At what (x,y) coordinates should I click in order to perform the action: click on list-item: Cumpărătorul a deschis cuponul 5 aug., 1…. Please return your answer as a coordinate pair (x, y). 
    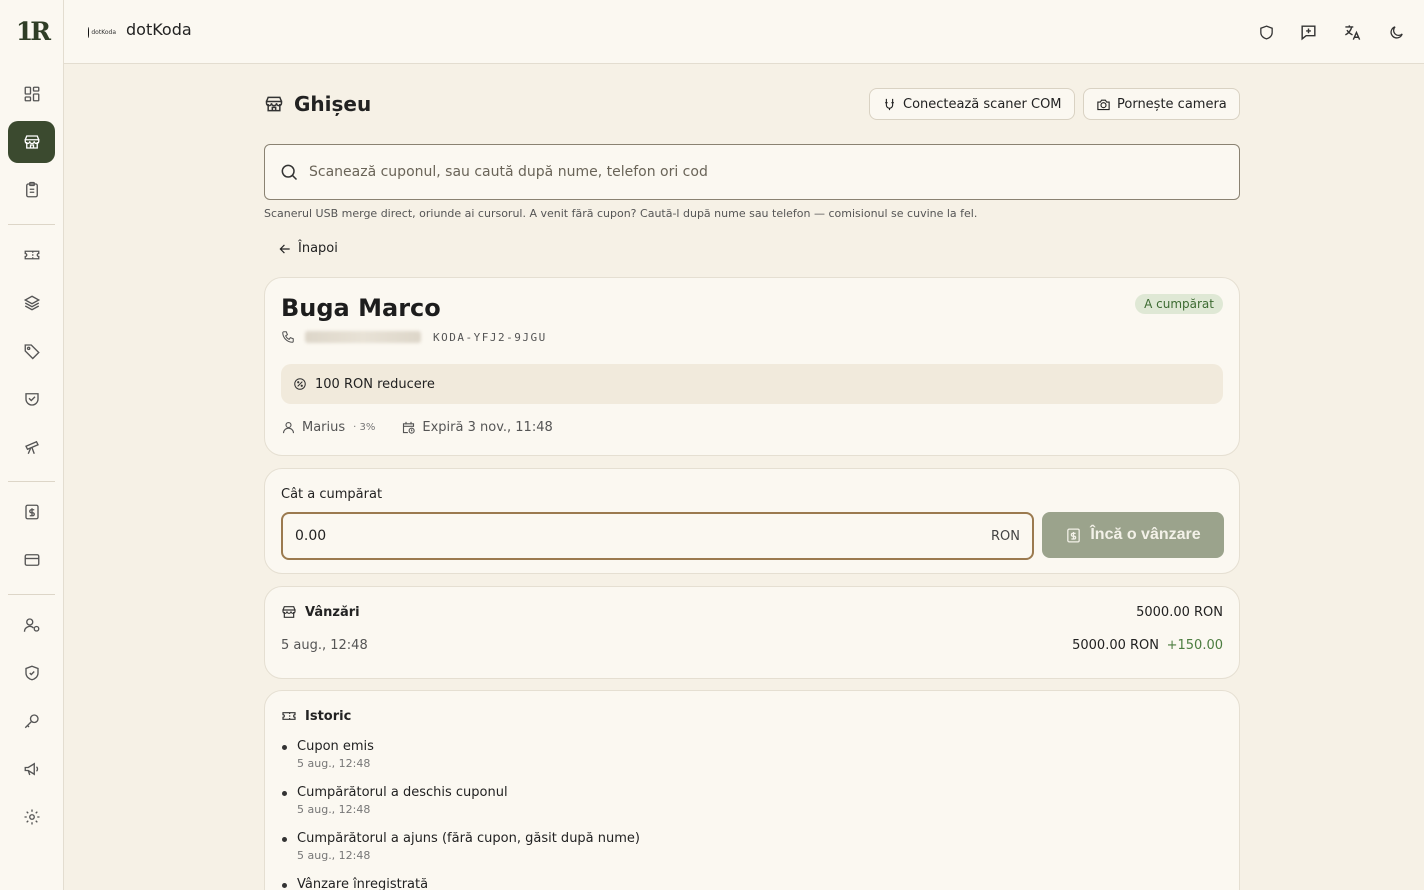
    Looking at the image, I should click on (460, 807).